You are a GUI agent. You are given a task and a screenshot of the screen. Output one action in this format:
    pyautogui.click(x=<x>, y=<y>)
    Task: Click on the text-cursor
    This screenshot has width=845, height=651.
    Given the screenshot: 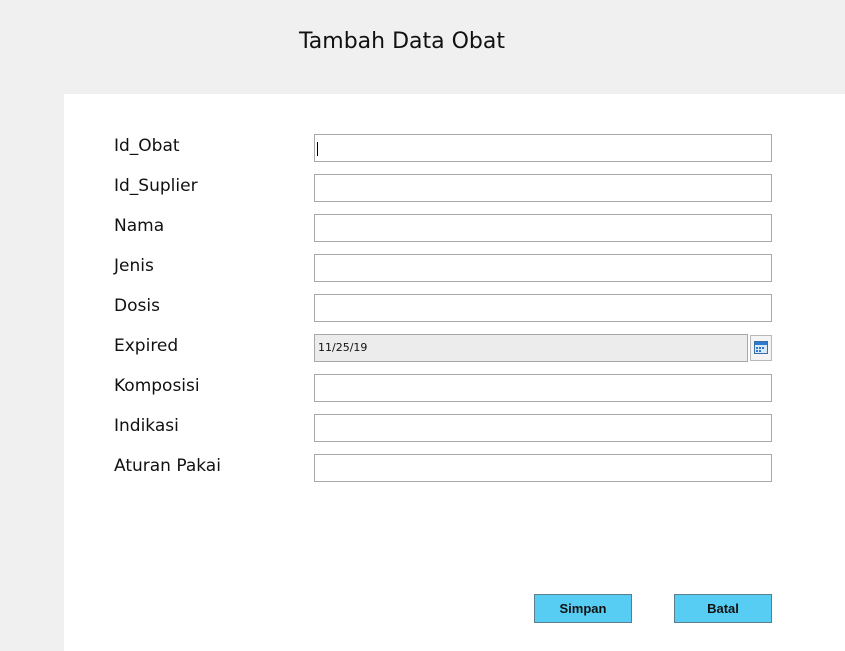 What is the action you would take?
    pyautogui.click(x=317, y=149)
    